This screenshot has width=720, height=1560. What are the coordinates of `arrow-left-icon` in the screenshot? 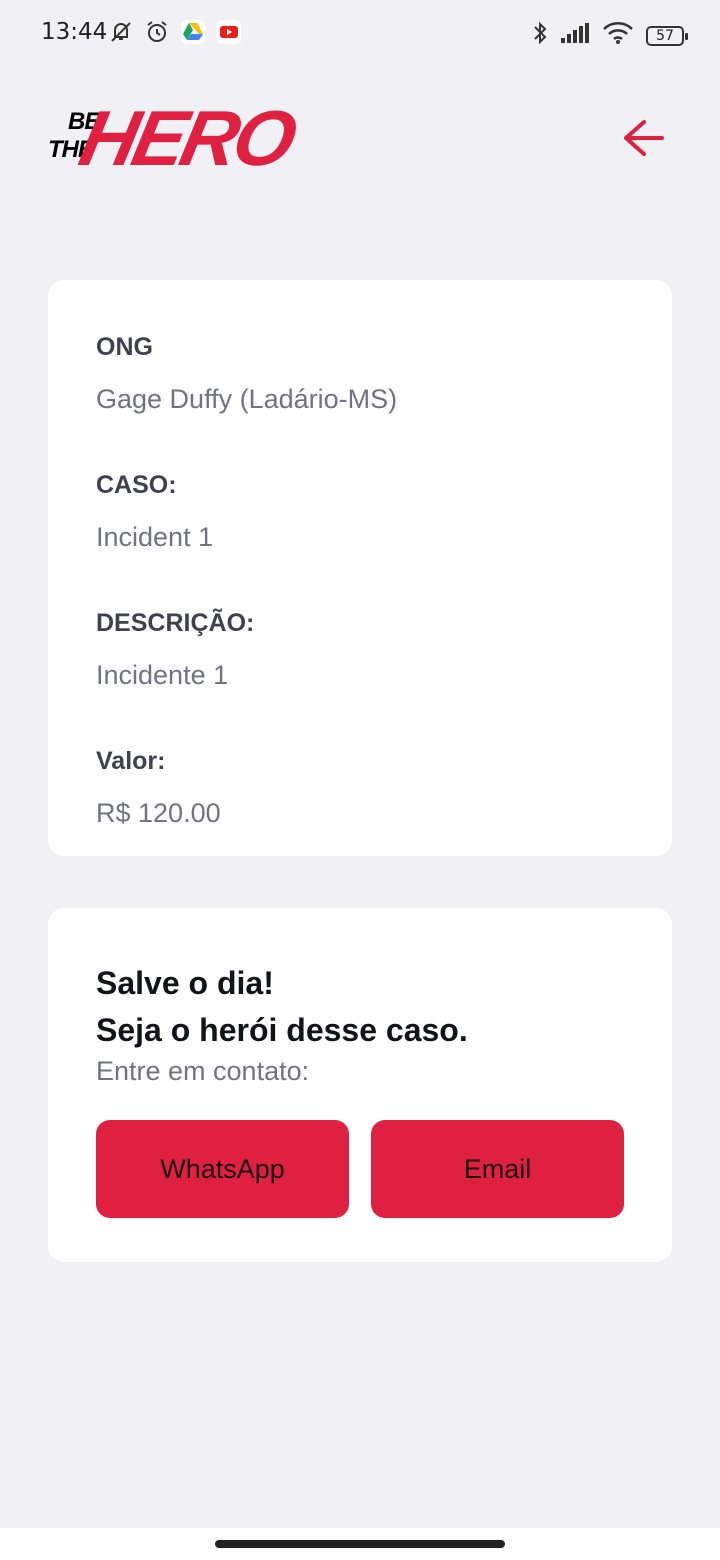 It's located at (644, 140).